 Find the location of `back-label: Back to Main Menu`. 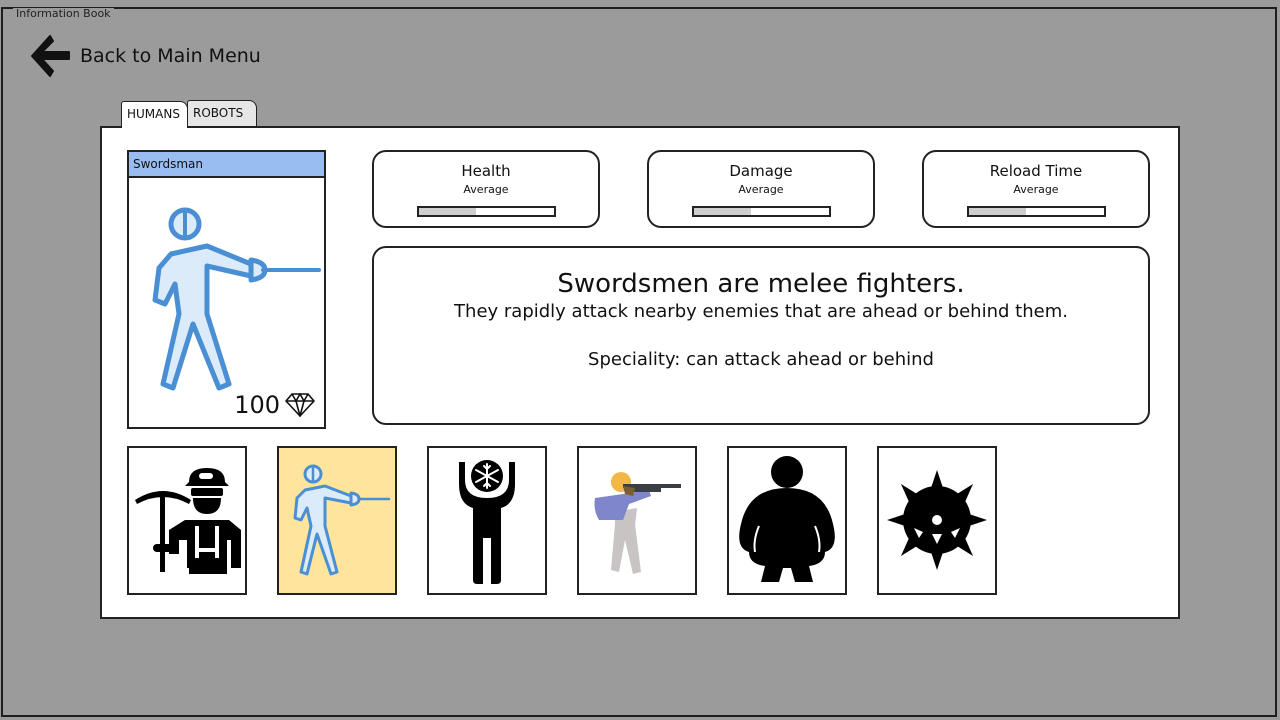

back-label: Back to Main Menu is located at coordinates (170, 56).